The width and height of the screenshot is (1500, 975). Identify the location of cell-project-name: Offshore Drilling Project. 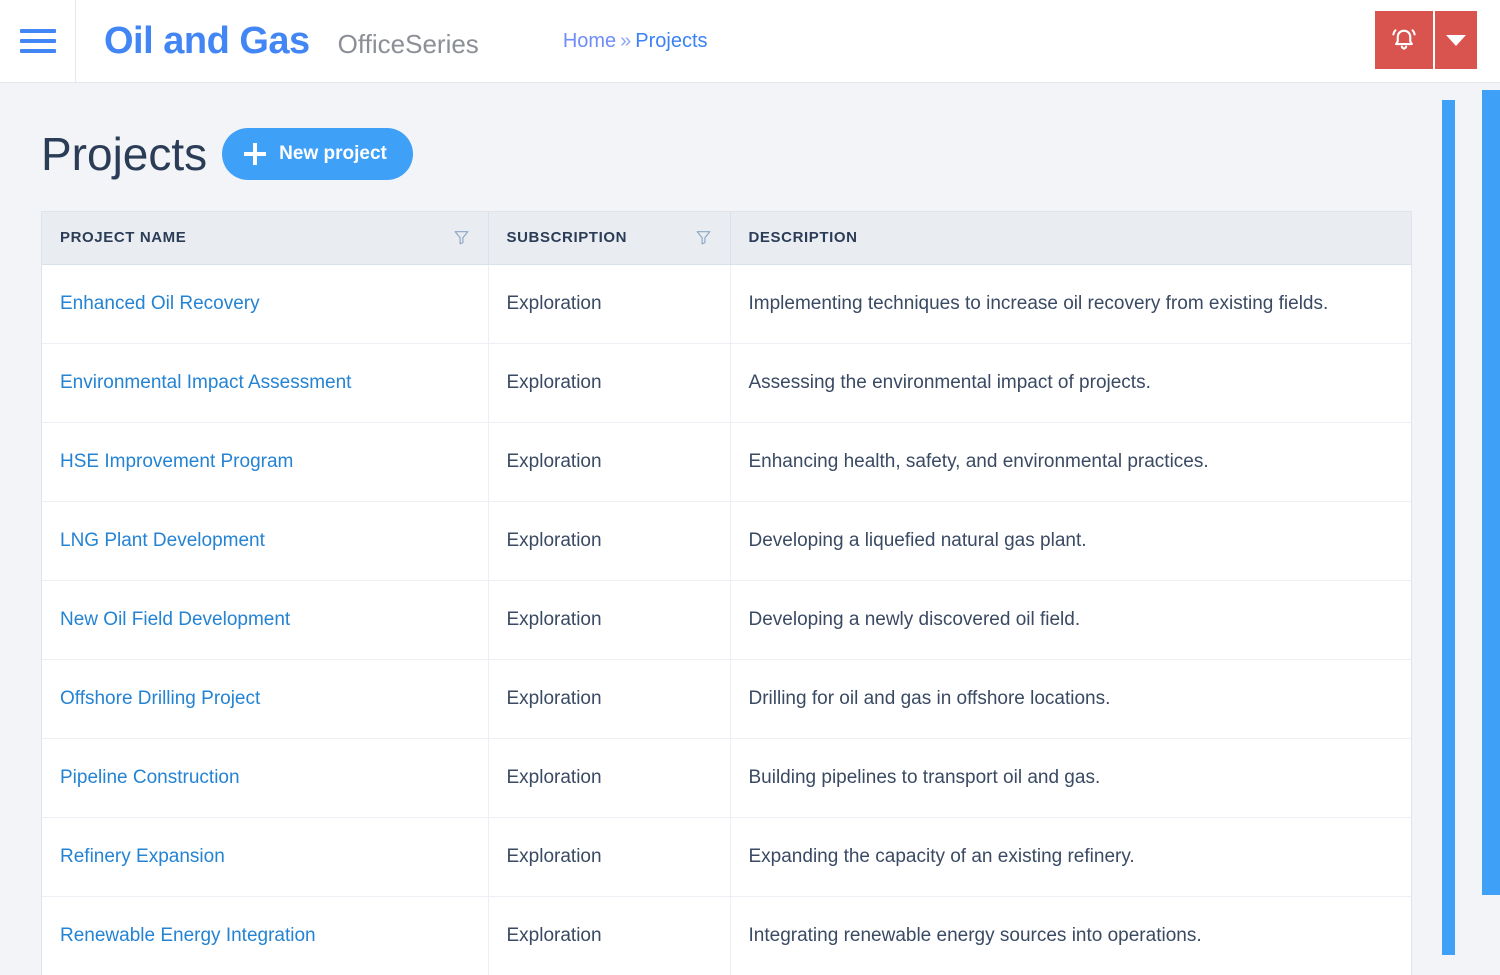
(265, 699).